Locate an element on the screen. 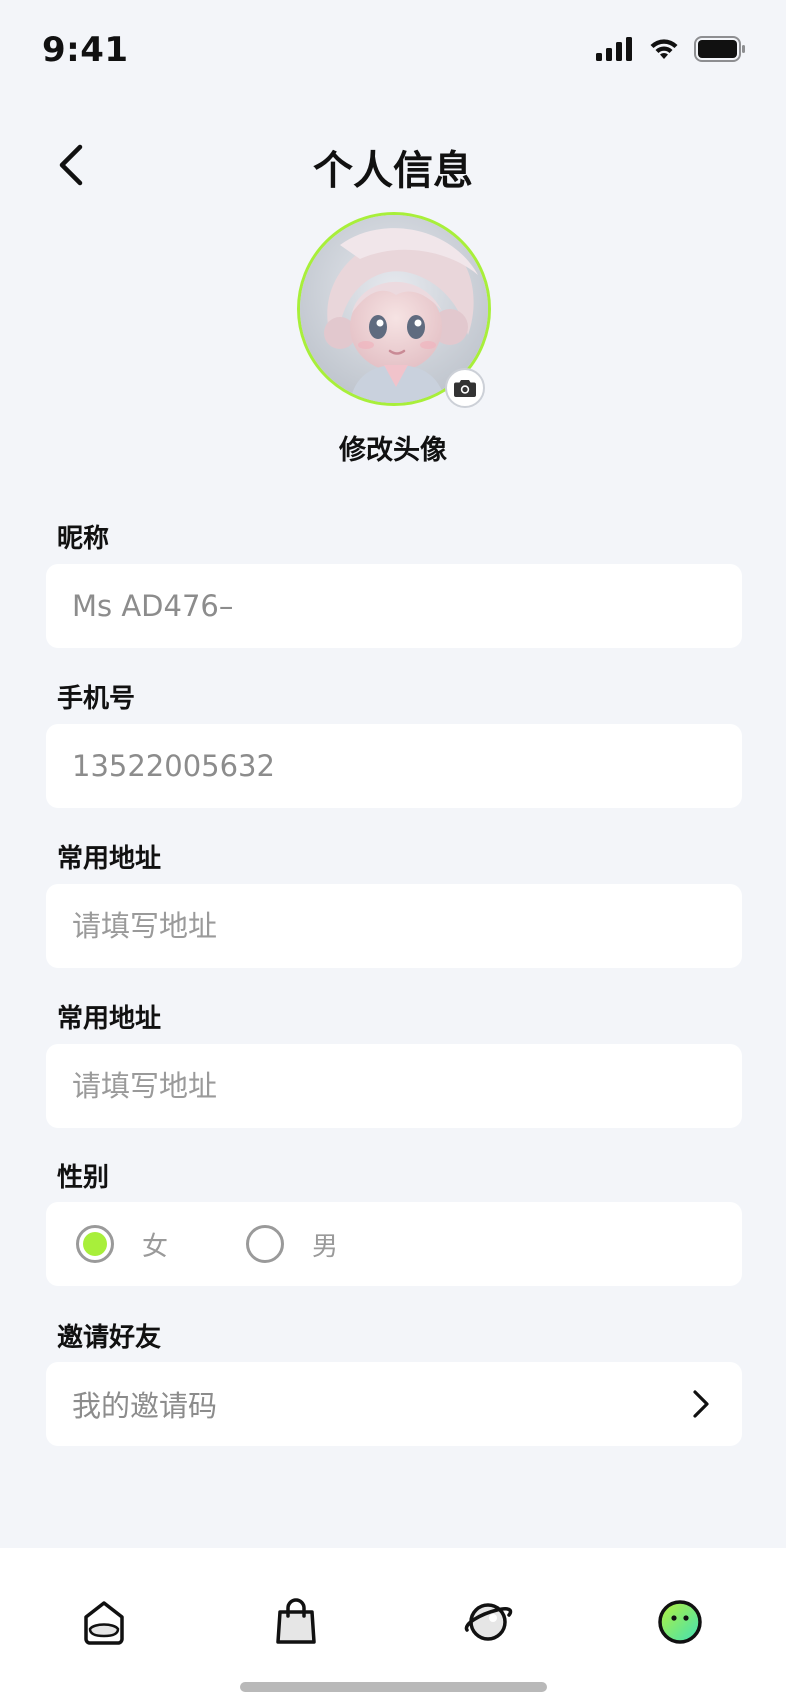 This screenshot has height=1704, width=786. tab-home is located at coordinates (104, 1622).